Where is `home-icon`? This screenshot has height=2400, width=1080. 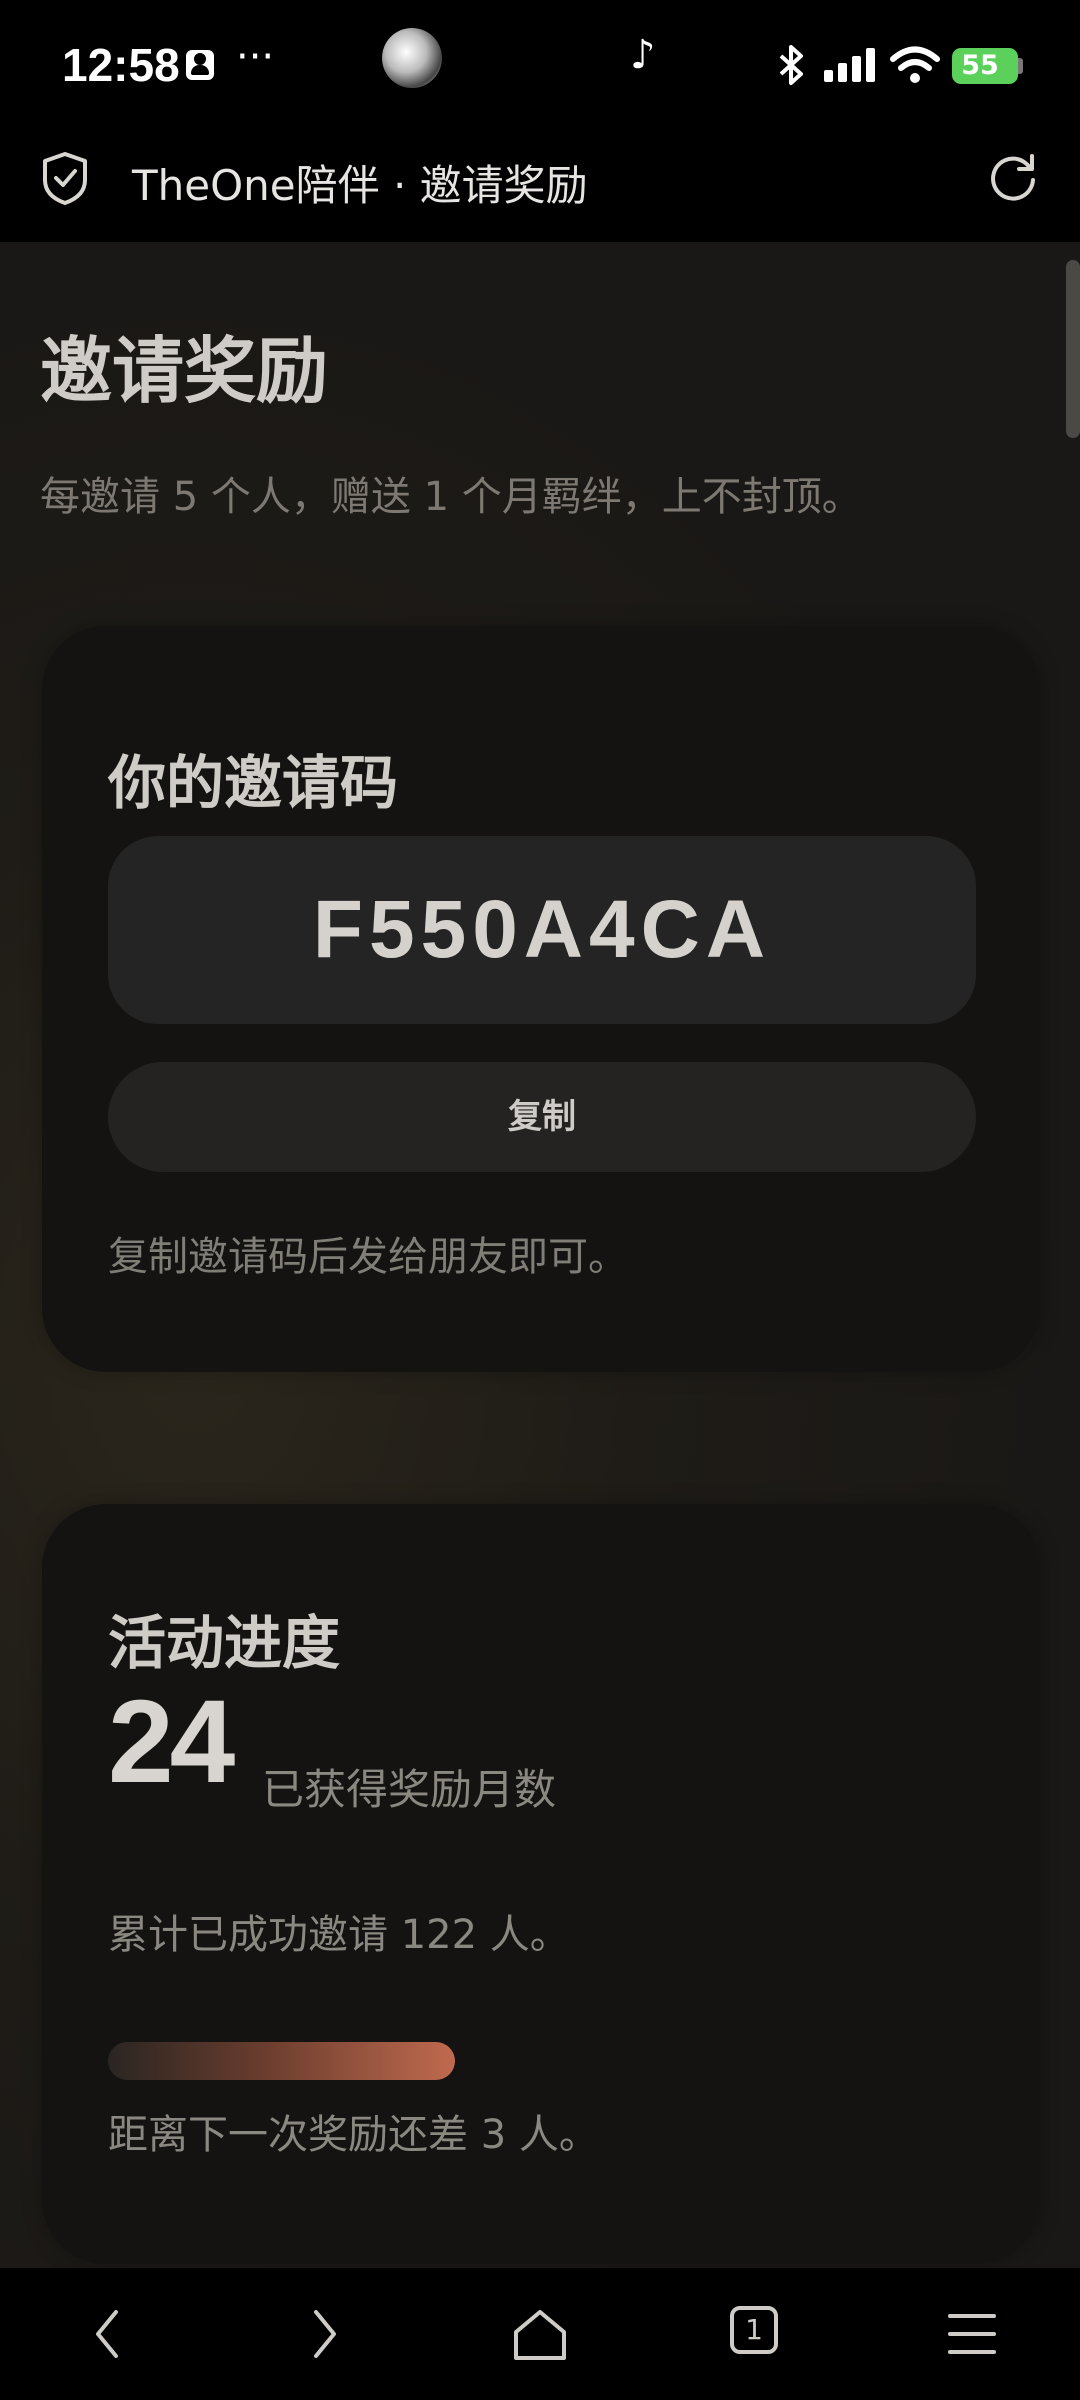 home-icon is located at coordinates (540, 2334).